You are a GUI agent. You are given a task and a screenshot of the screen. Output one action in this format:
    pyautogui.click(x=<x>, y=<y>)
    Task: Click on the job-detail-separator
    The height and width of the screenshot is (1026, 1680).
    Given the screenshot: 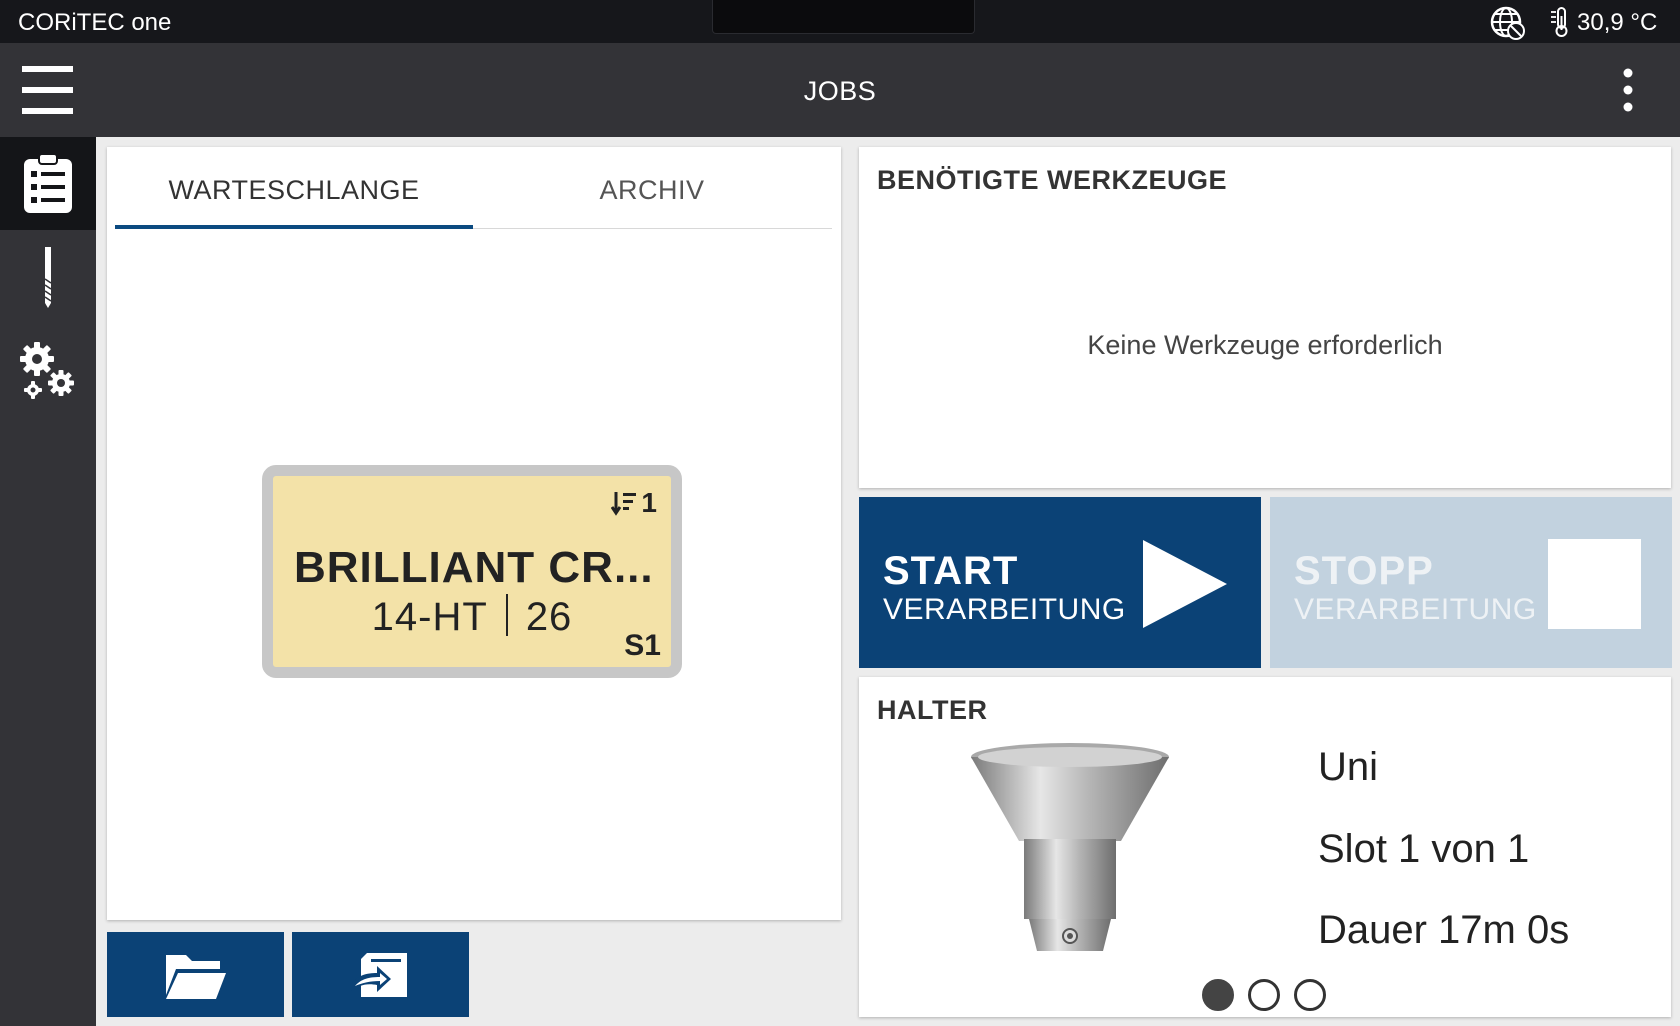 What is the action you would take?
    pyautogui.click(x=506, y=615)
    